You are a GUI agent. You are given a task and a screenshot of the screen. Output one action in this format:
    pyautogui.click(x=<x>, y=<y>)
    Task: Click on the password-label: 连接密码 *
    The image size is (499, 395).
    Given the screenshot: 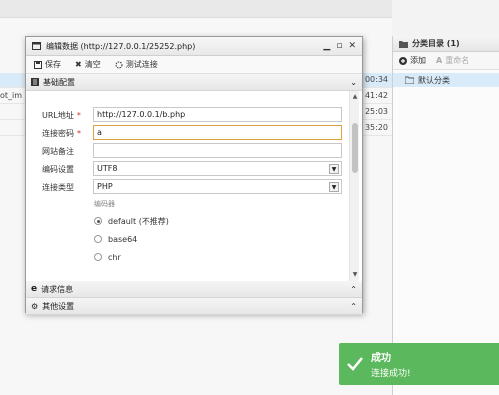 What is the action you would take?
    pyautogui.click(x=61, y=133)
    